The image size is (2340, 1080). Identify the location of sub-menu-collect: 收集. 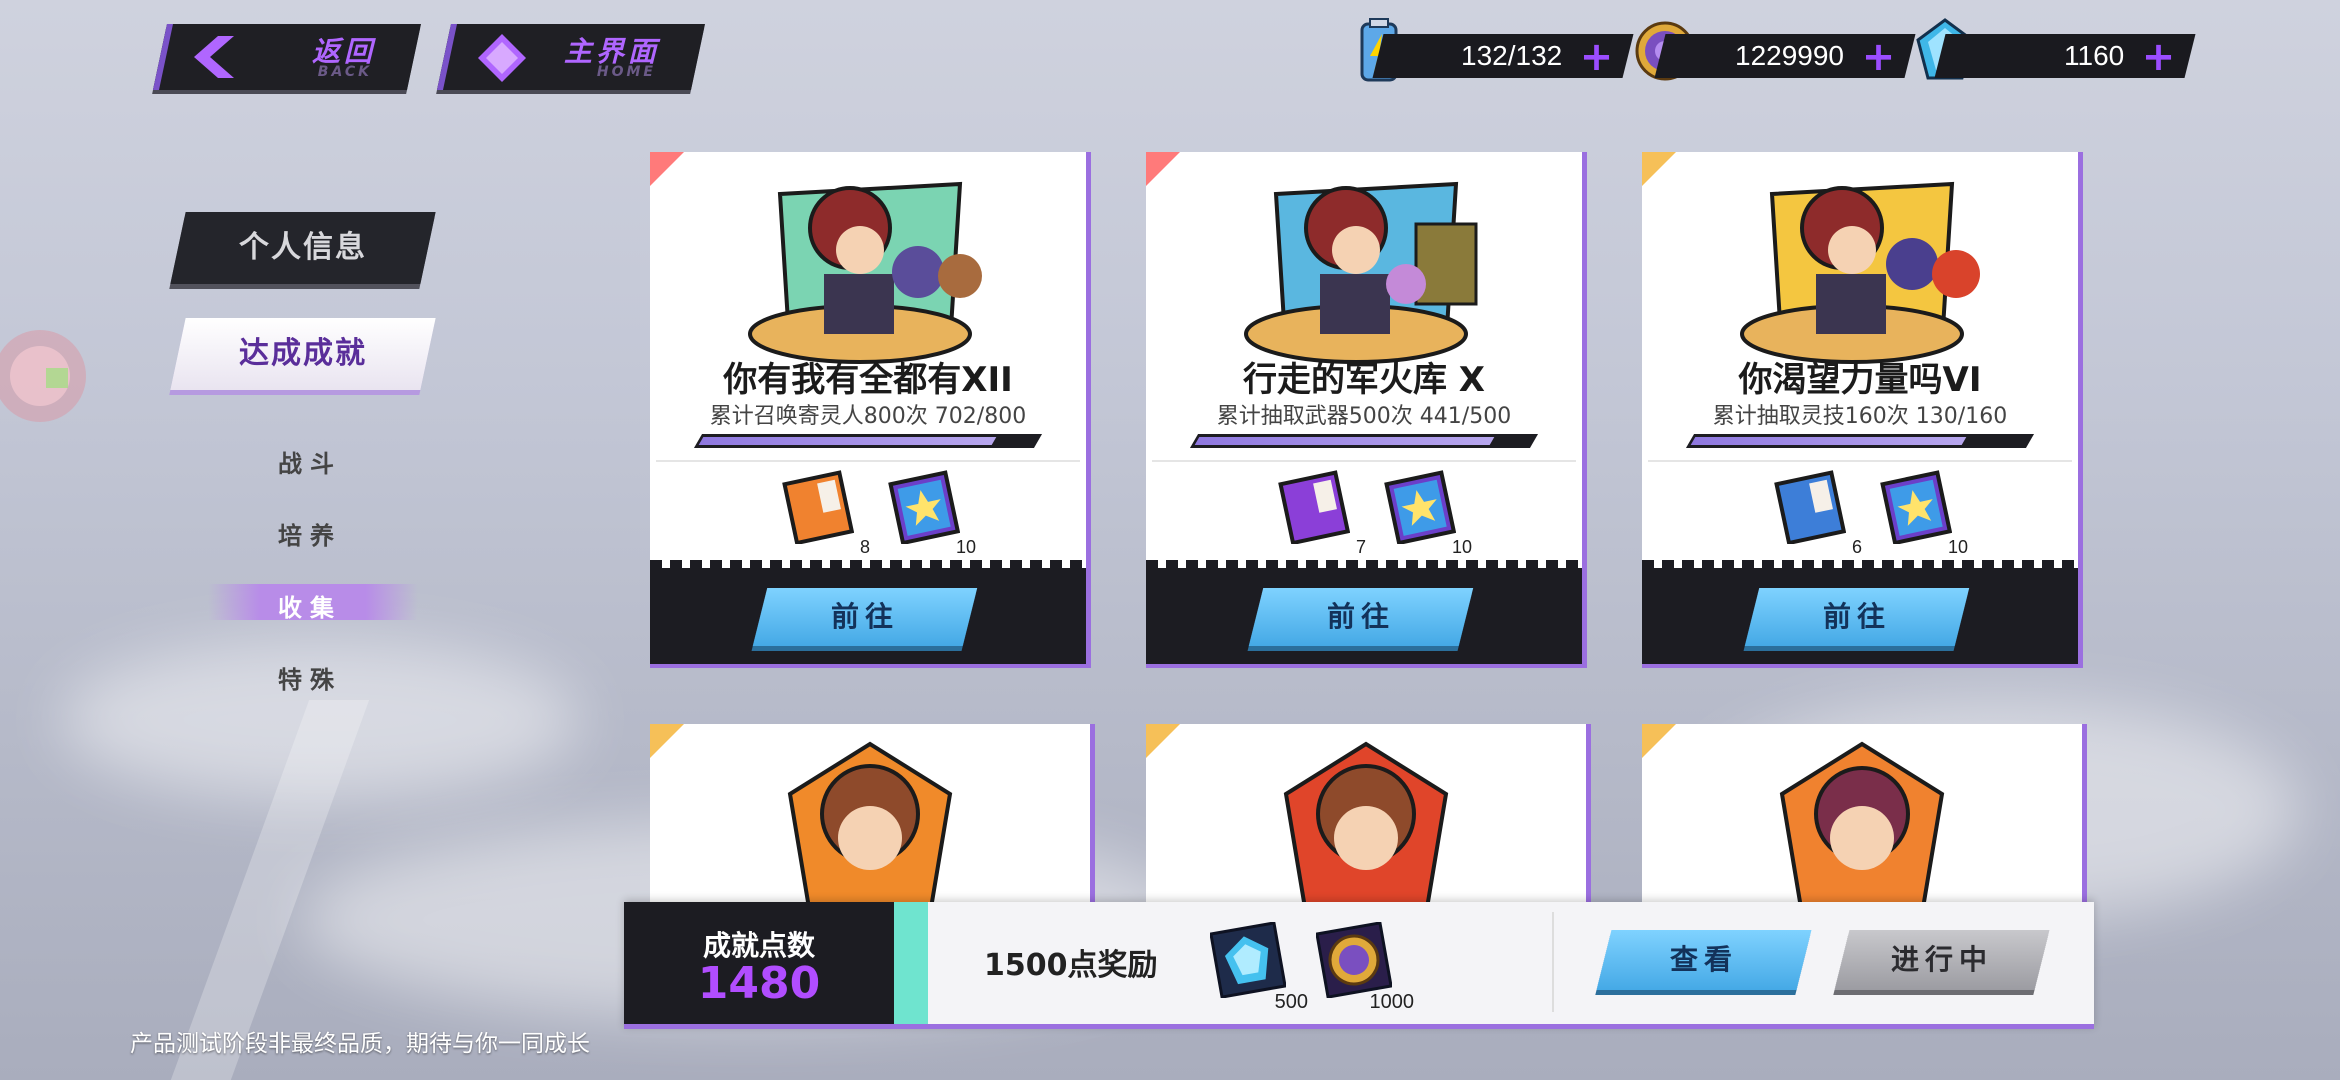
(310, 605).